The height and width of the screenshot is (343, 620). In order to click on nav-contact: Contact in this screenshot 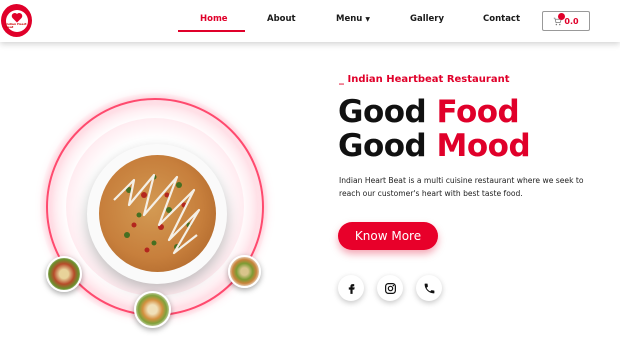, I will do `click(501, 19)`.